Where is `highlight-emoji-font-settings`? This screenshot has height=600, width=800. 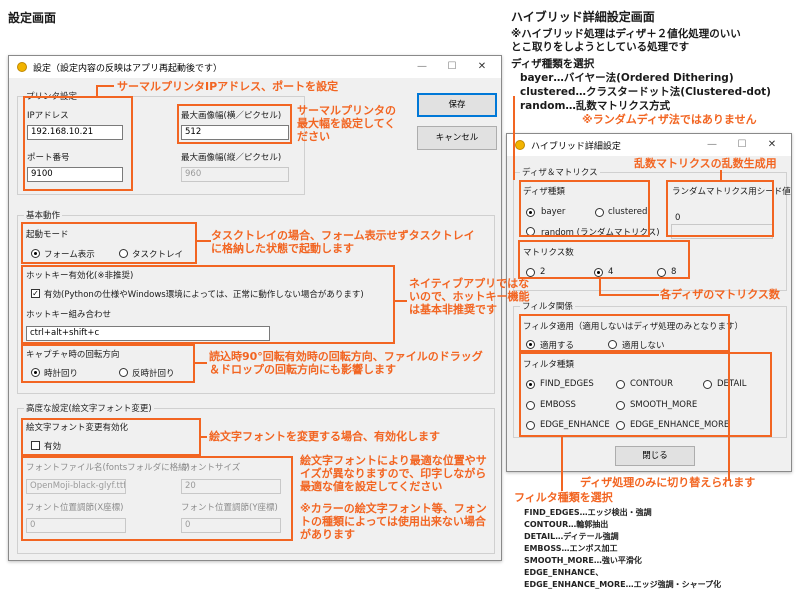 highlight-emoji-font-settings is located at coordinates (157, 498).